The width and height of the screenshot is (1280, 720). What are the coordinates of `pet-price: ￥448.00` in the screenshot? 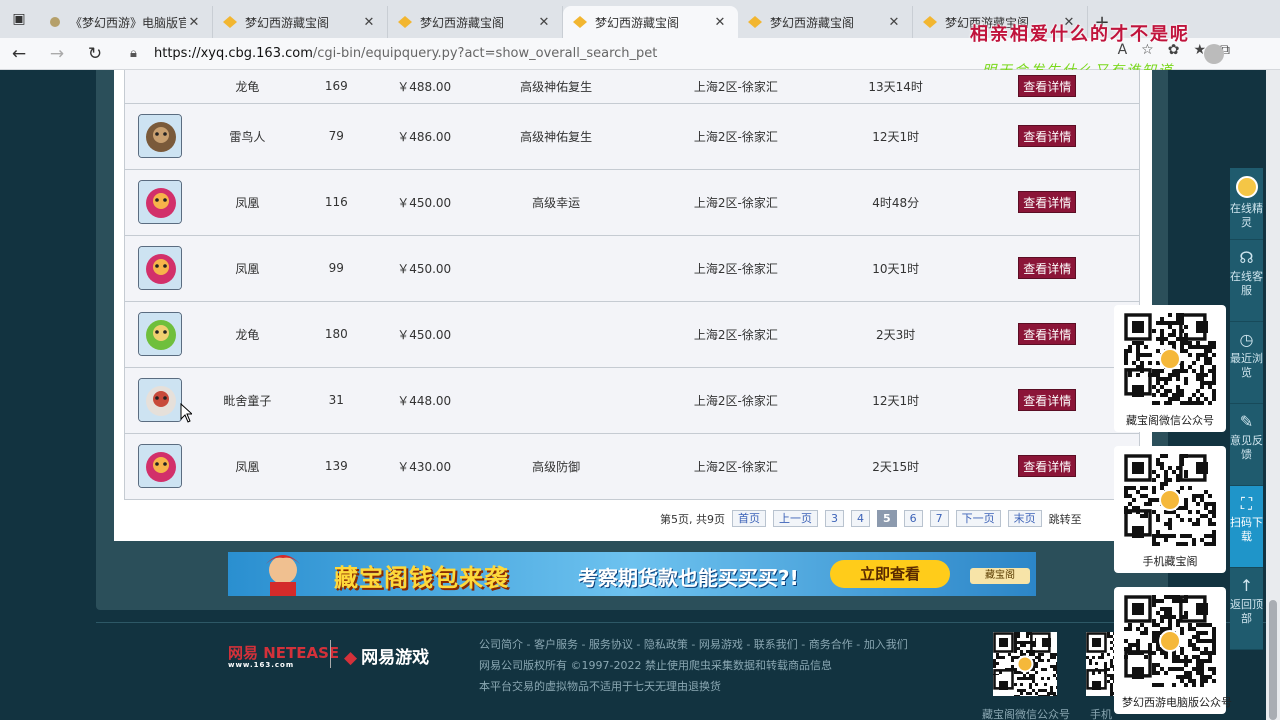 It's located at (424, 400).